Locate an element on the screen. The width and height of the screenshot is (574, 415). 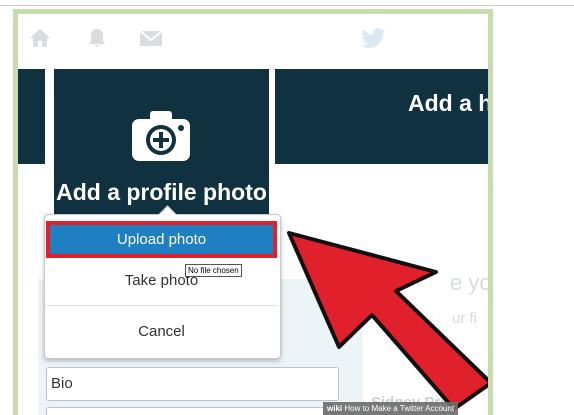
cancel-option: Cancel is located at coordinates (161, 332).